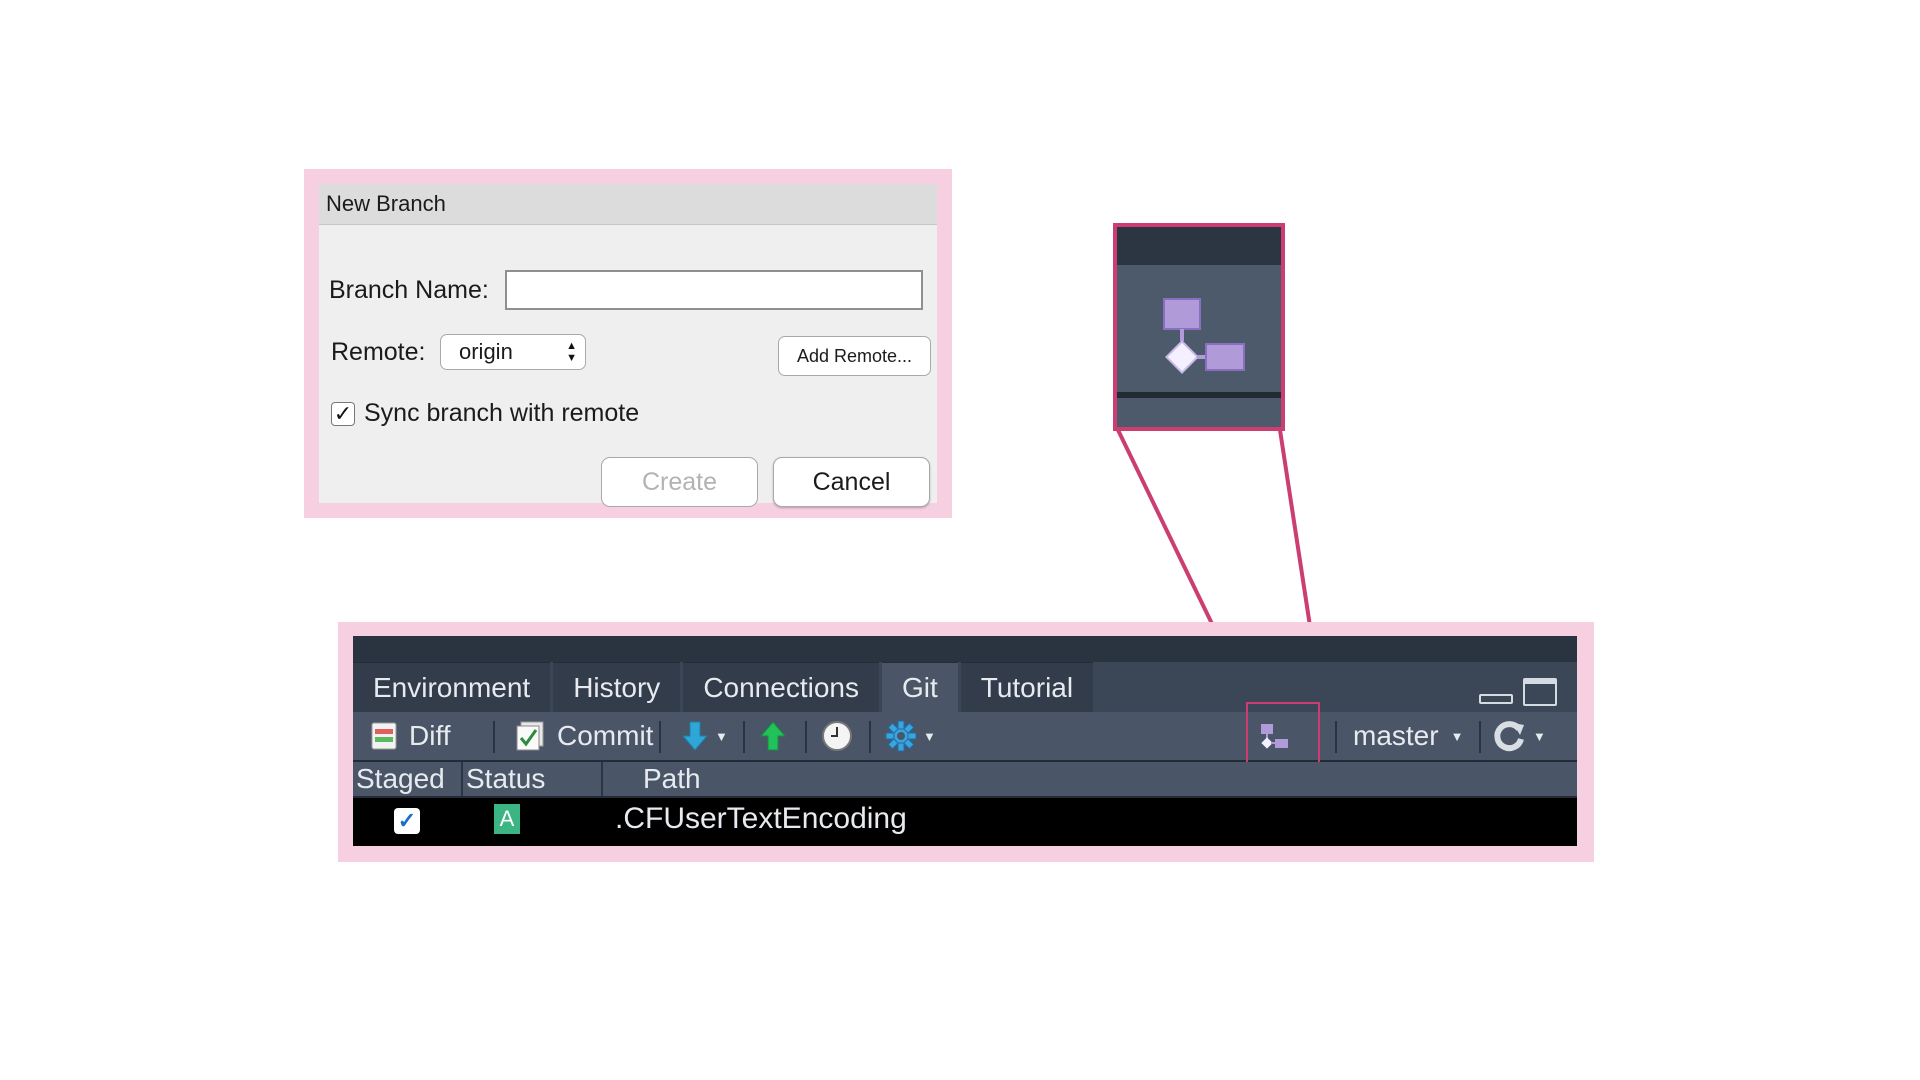  What do you see at coordinates (1199, 395) in the screenshot?
I see `zoom-divider` at bounding box center [1199, 395].